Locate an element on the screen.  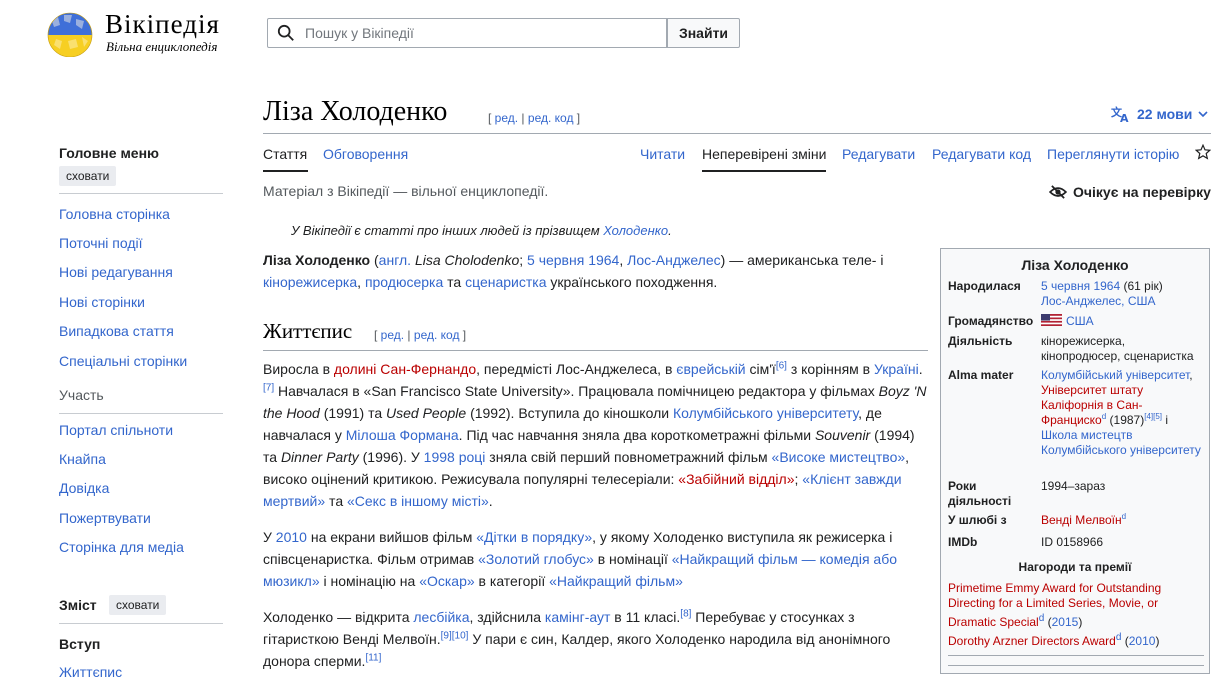
main-menu-title: Головне меню is located at coordinates (109, 153).